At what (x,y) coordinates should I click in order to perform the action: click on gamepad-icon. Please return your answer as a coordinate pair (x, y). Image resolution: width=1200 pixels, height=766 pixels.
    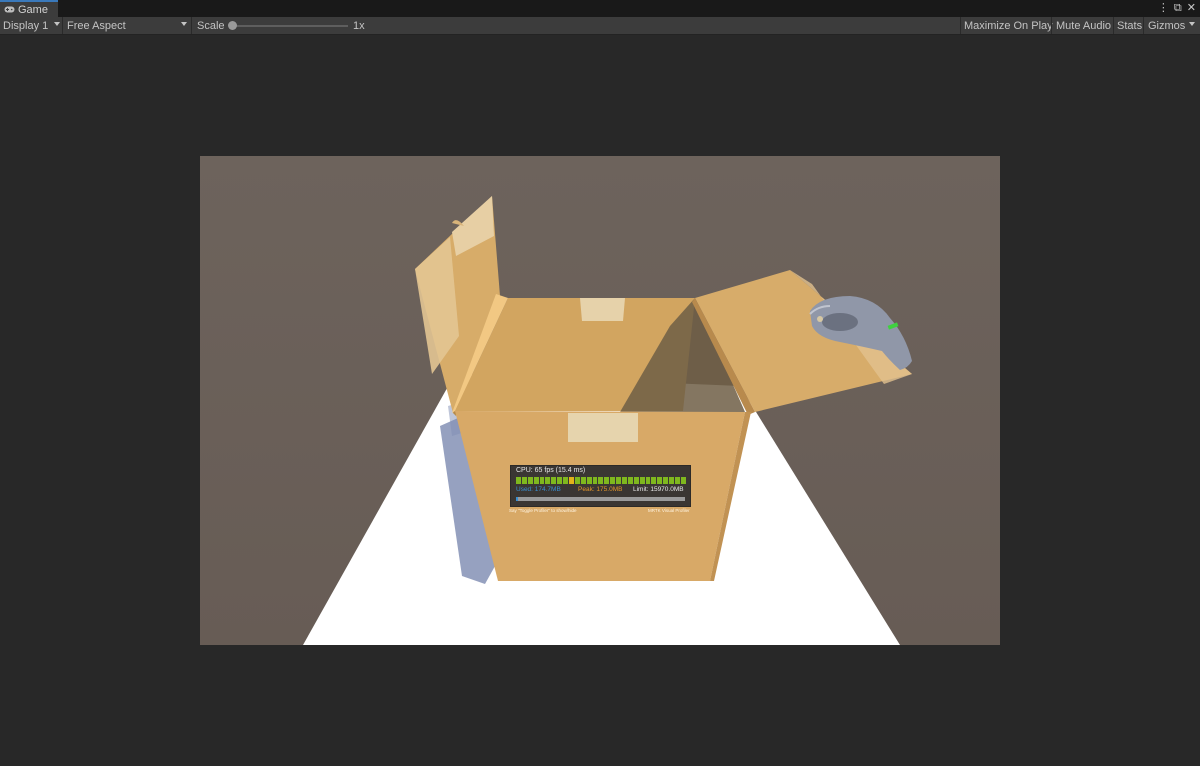
    Looking at the image, I should click on (9, 9).